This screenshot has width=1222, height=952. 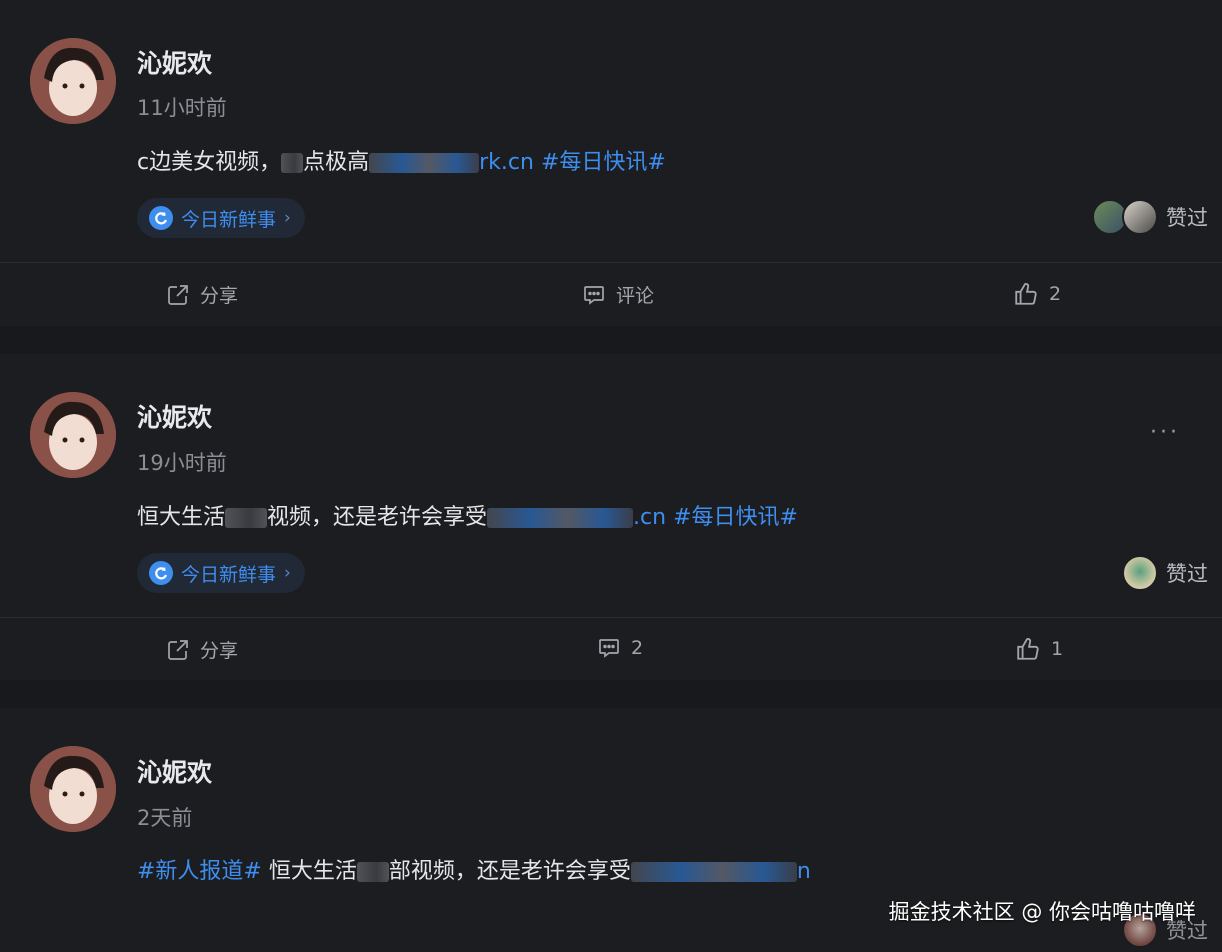 I want to click on post-content: #新人报道# 恒大生活 部视频，还是老许会享受 n, so click(x=474, y=869).